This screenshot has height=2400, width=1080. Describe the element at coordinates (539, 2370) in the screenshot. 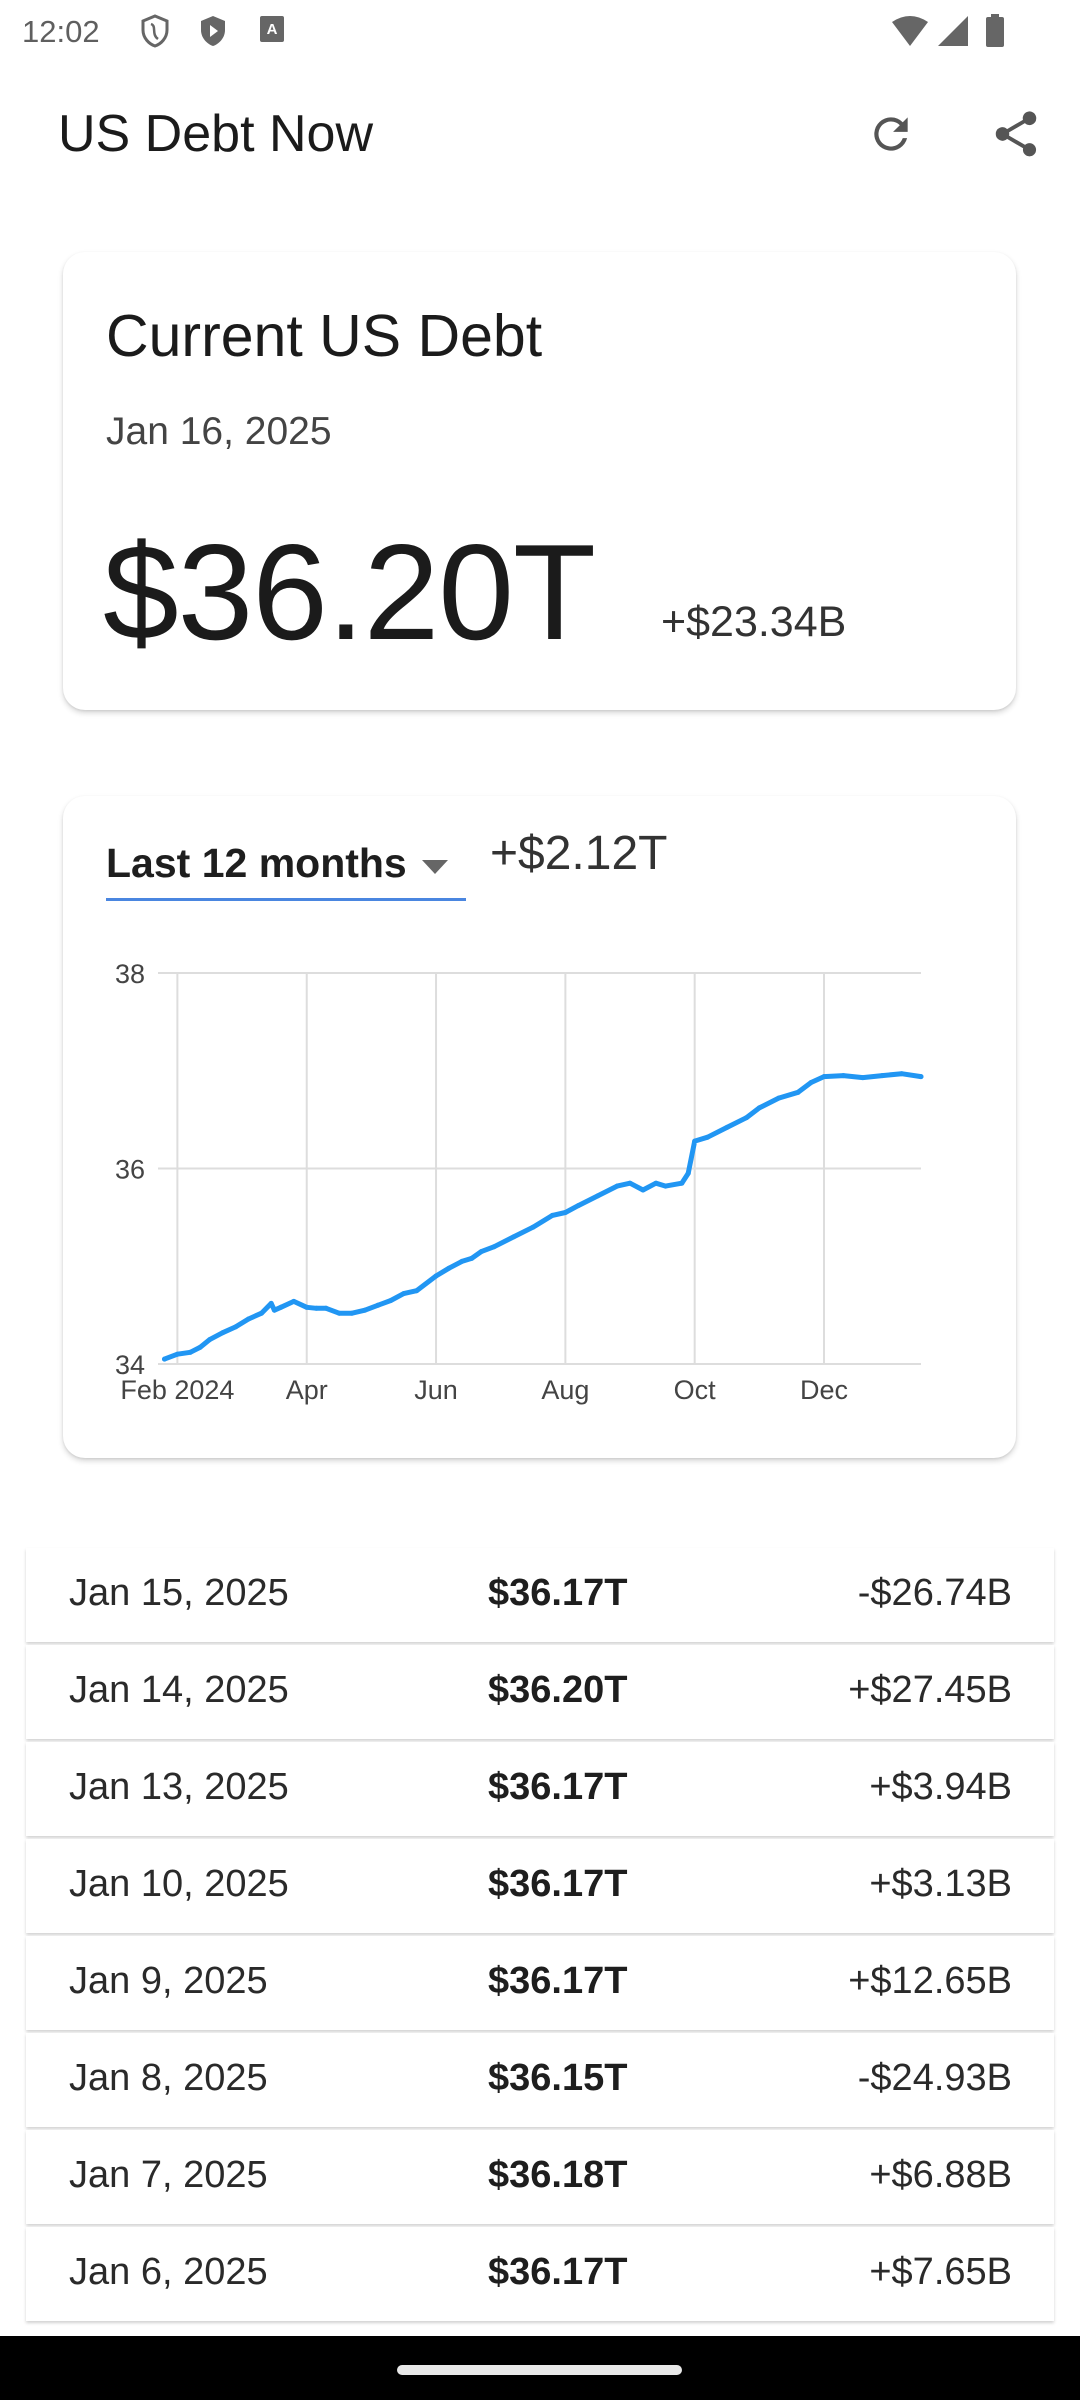

I see `home-gesture-handle` at that location.